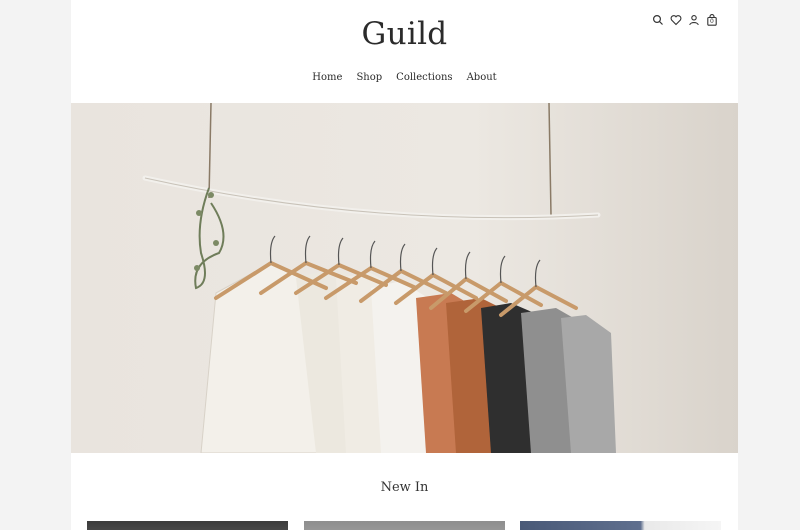 The height and width of the screenshot is (530, 800). I want to click on cart-icon: 0, so click(712, 20).